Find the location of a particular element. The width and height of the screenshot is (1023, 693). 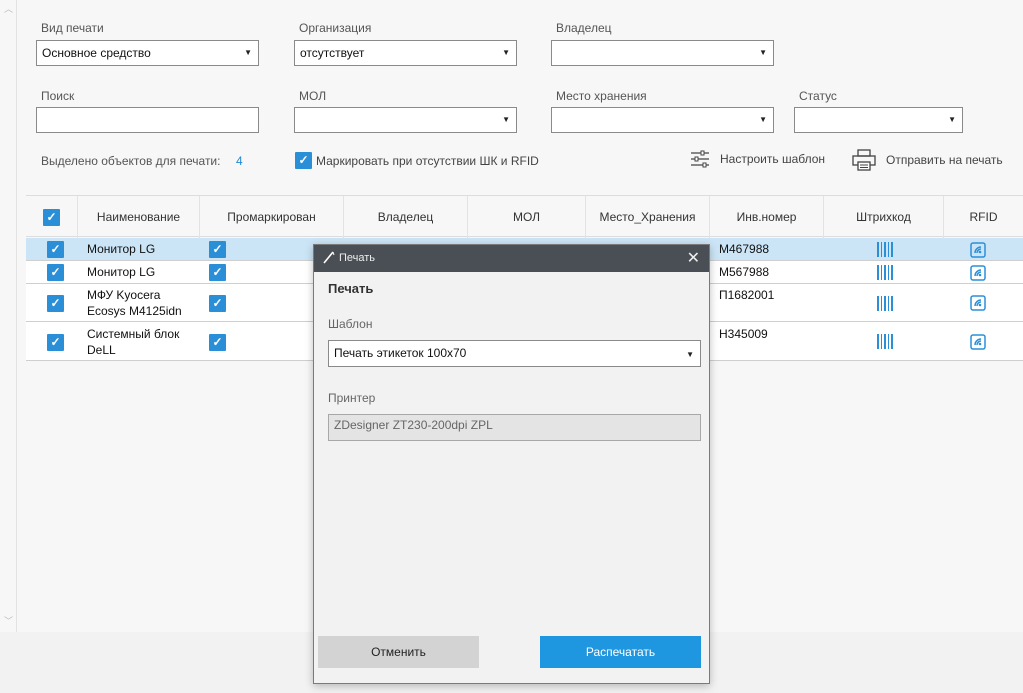

select-all-column: ✓ is located at coordinates (52, 217).